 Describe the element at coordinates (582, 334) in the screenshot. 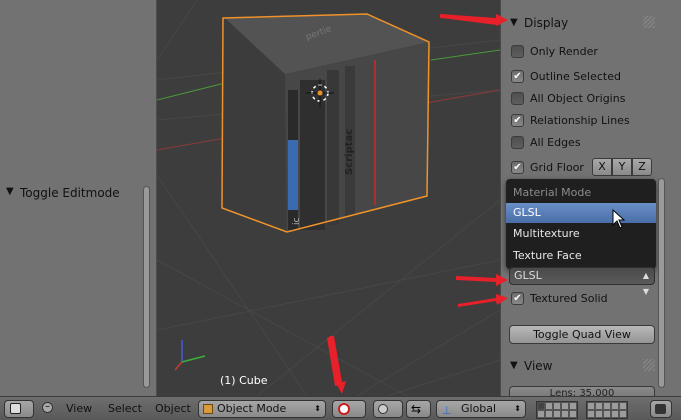

I see `toggle-quad-view-button: Toggle Quad View` at that location.